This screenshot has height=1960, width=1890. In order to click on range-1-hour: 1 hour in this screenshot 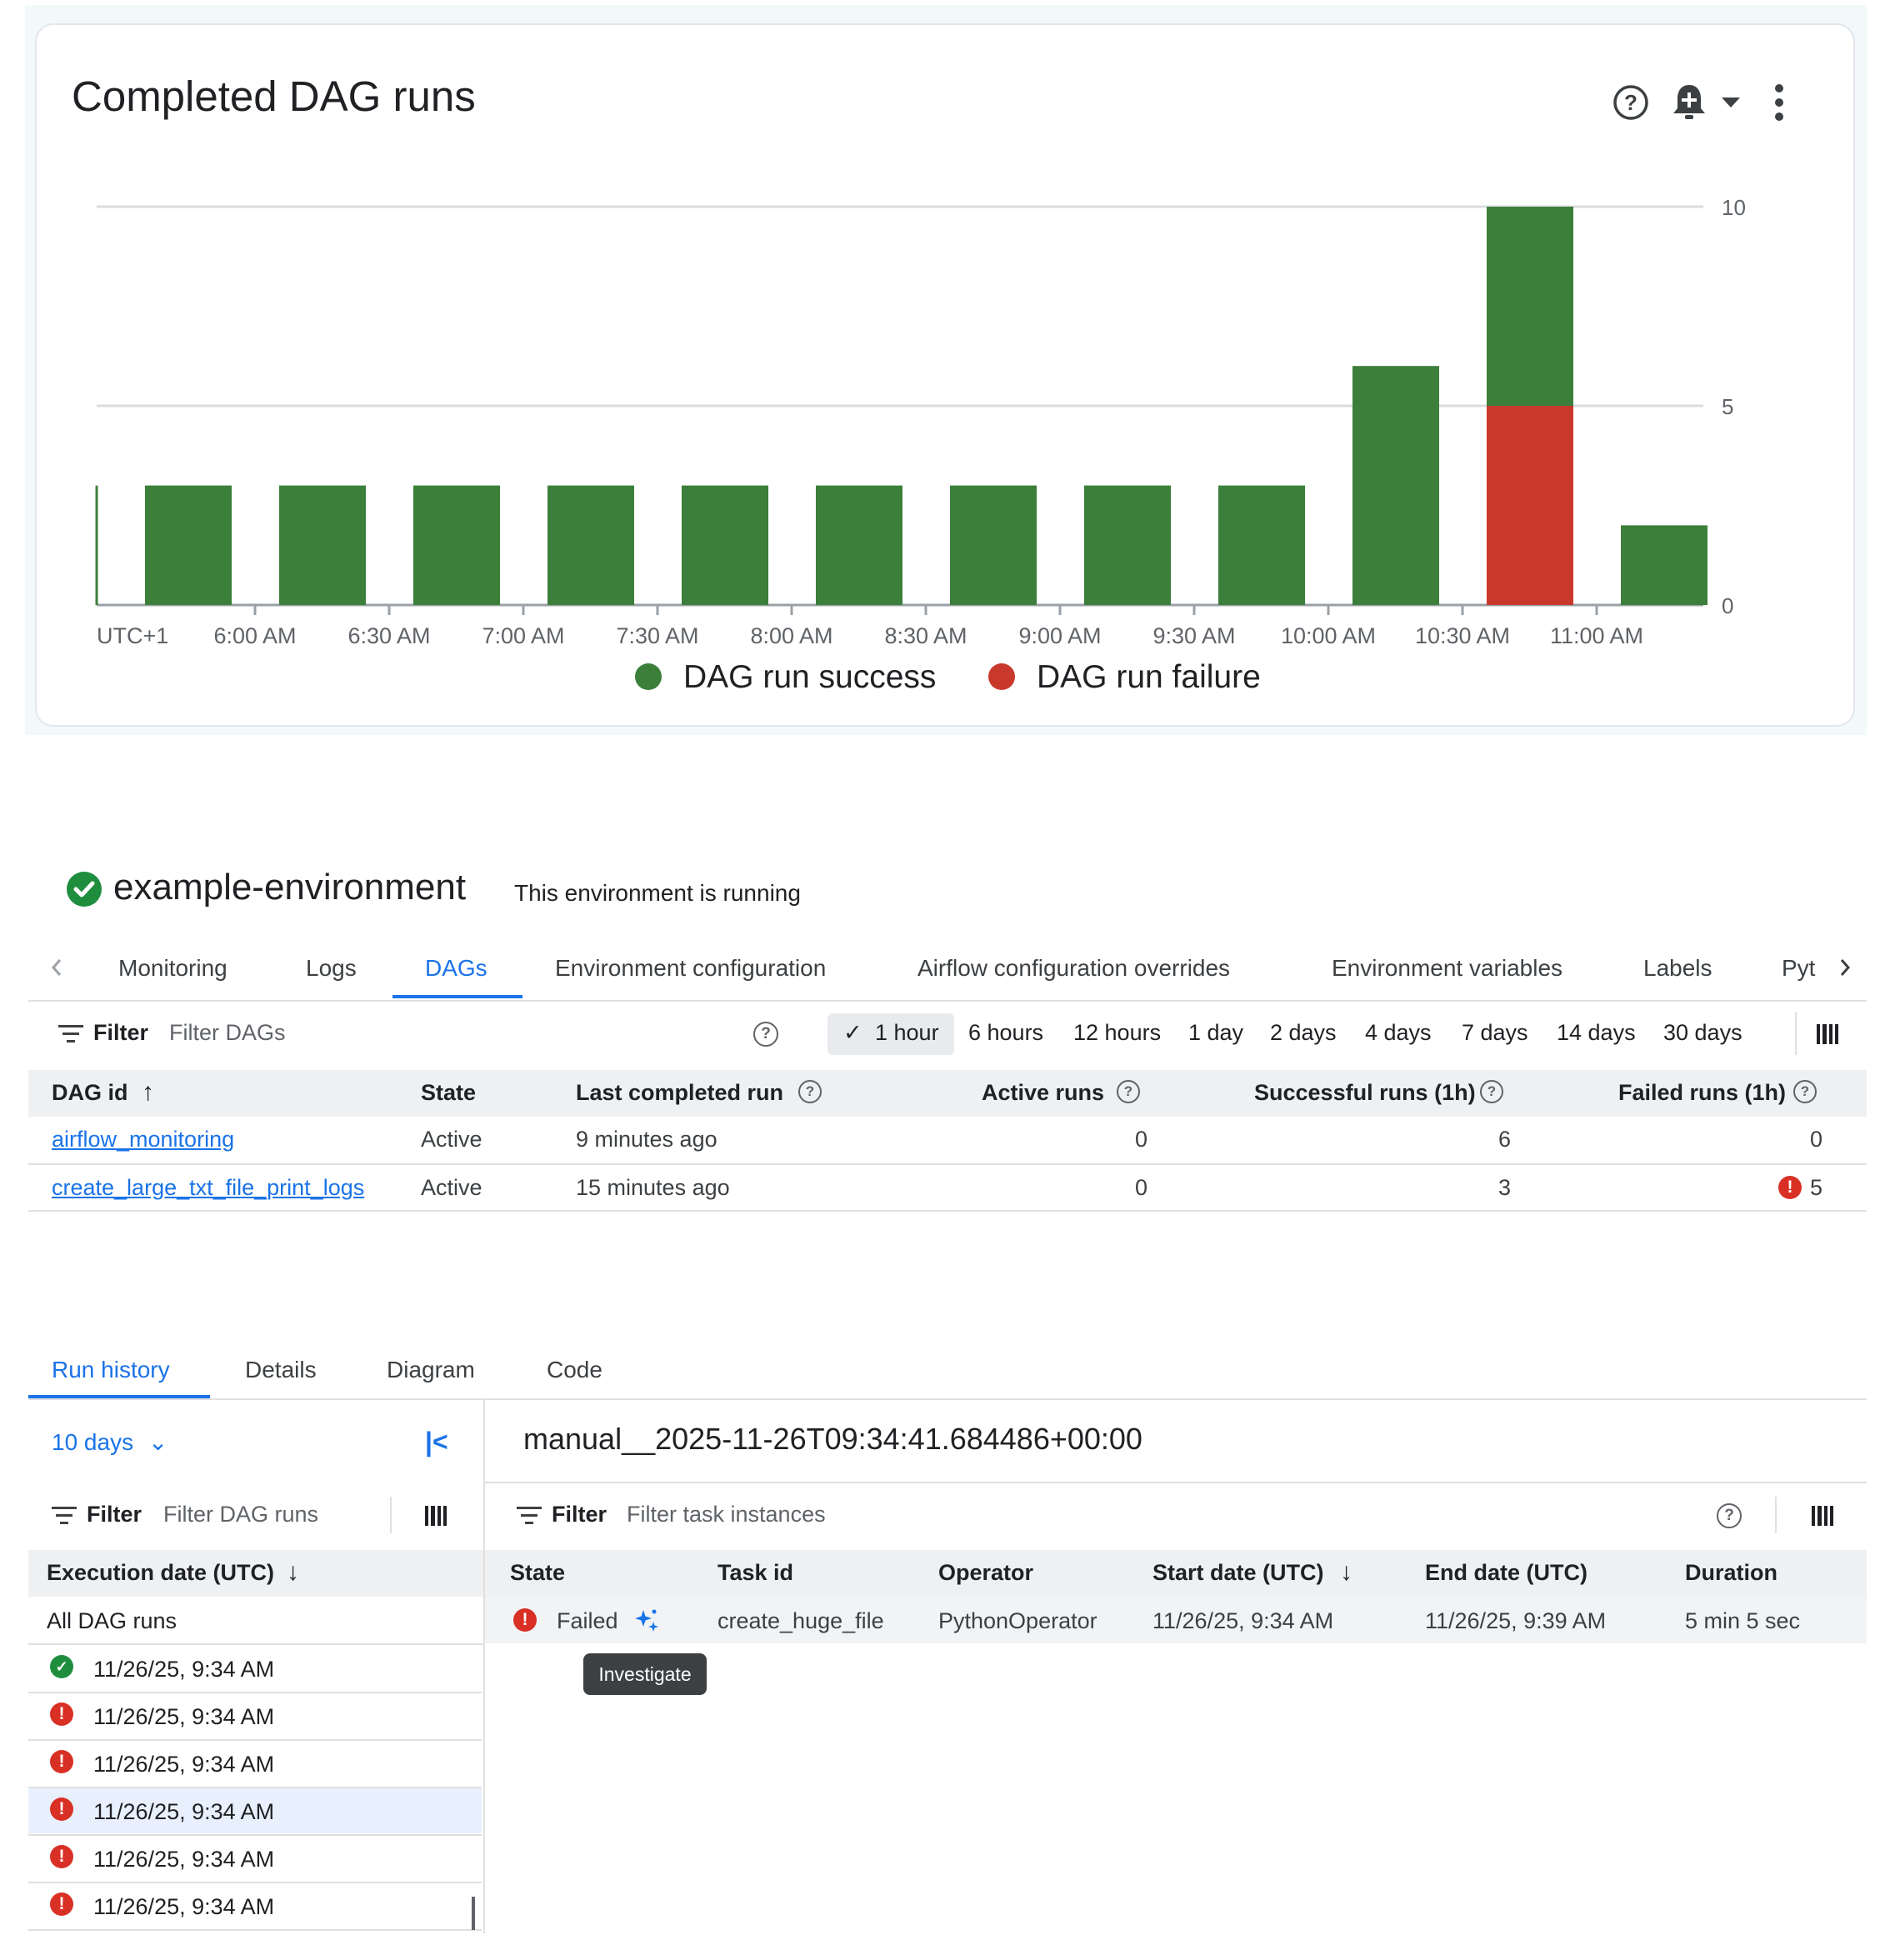, I will do `click(907, 1033)`.